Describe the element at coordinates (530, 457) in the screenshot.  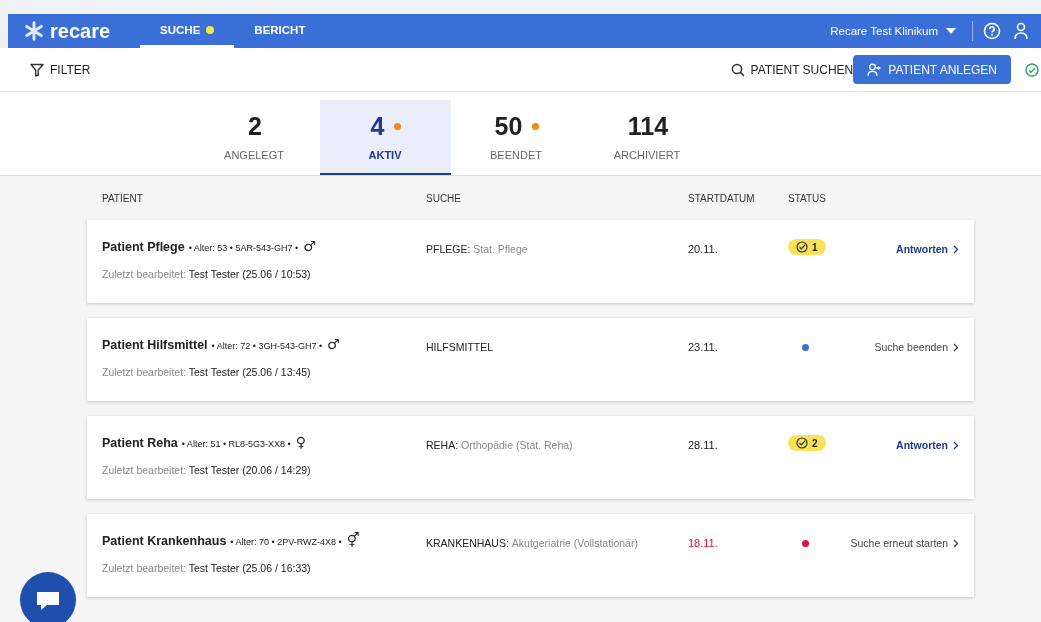
I see `patient-card: Patient Reha • Alter: 51 • RL8-5G3-XX8 • ♀ Zuletzt bearbeitet: Test Tester (20.06 / 14:29) REHA: Orthopädie (Stat. Reha) 28.11. 2 Antworten` at that location.